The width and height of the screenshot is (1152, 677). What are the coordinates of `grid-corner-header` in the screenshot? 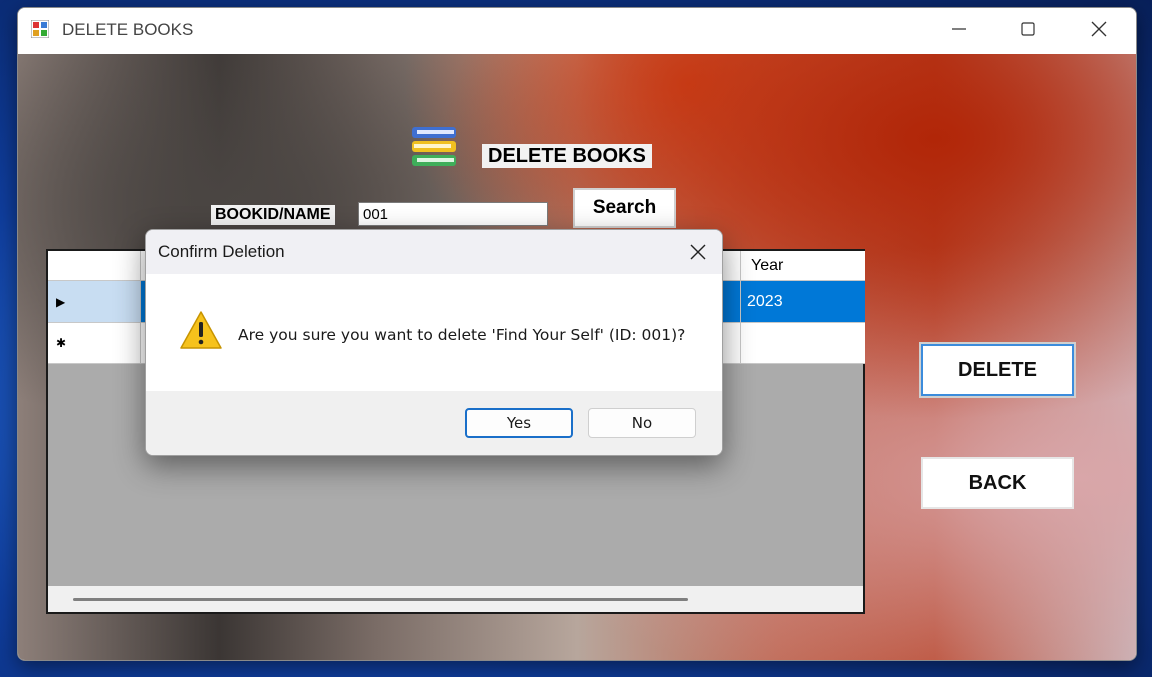 It's located at (94, 266).